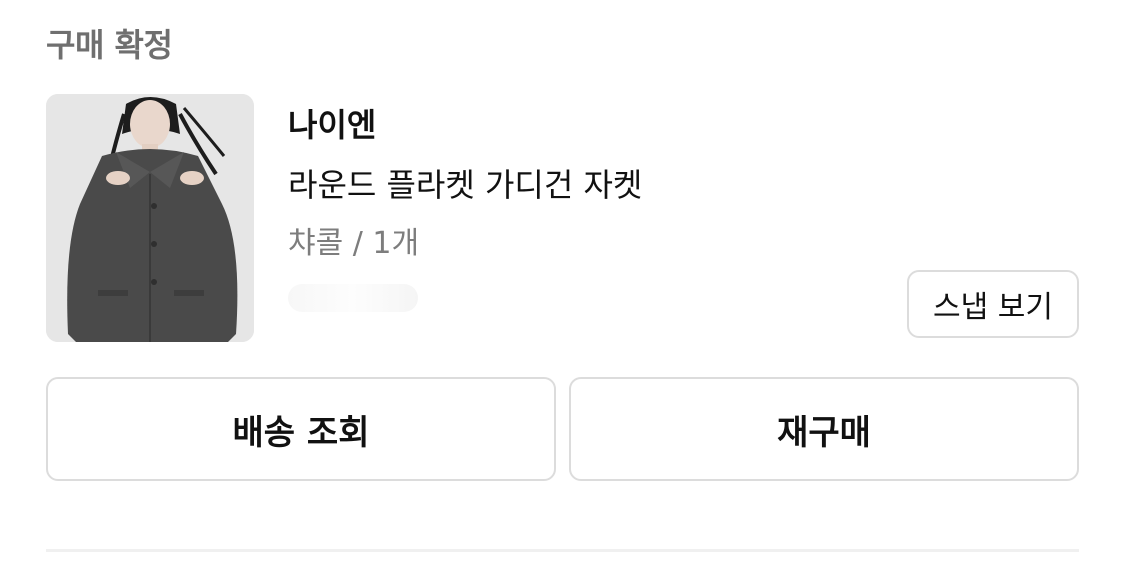  What do you see at coordinates (109, 45) in the screenshot?
I see `order-status-label: 구매 확정` at bounding box center [109, 45].